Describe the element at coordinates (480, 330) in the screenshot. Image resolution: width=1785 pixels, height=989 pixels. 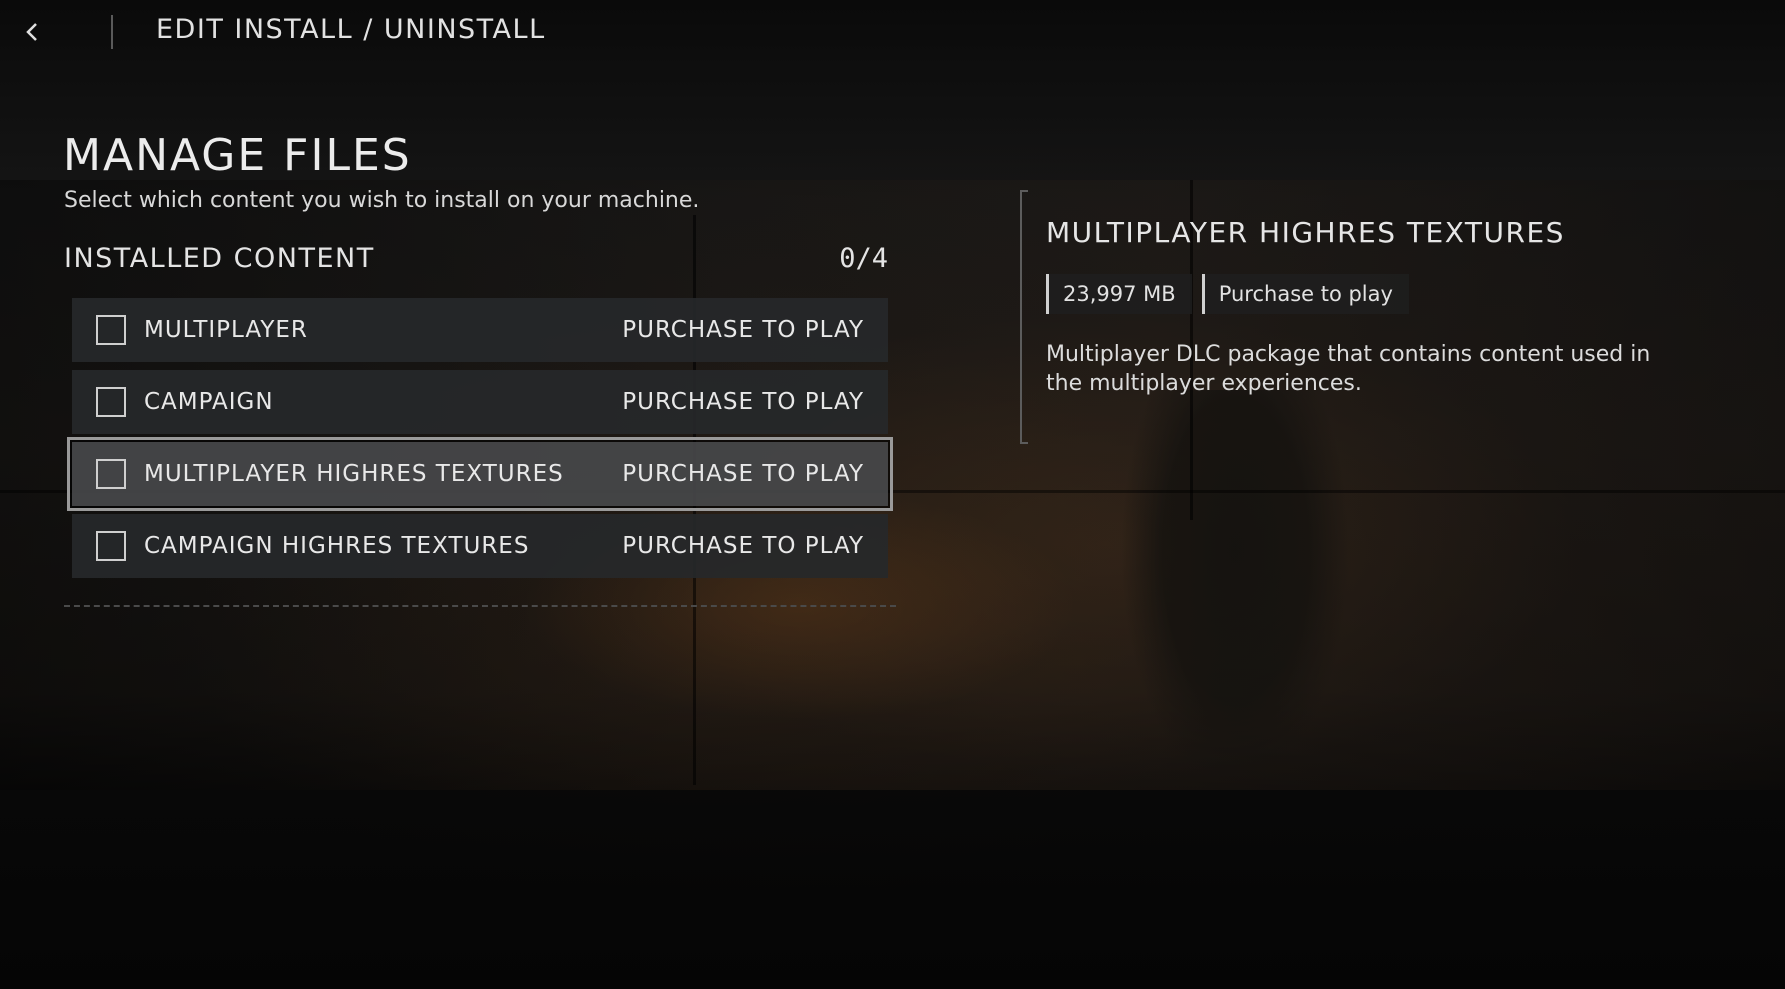
I see `content-row-multiplayer: MULTIPLAYER PURCHASE TO PLAY` at that location.